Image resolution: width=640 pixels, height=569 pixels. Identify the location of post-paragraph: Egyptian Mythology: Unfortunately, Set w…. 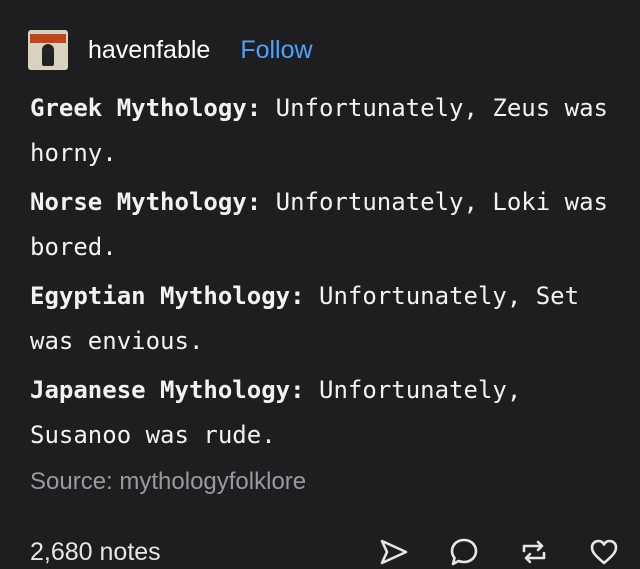
(325, 319).